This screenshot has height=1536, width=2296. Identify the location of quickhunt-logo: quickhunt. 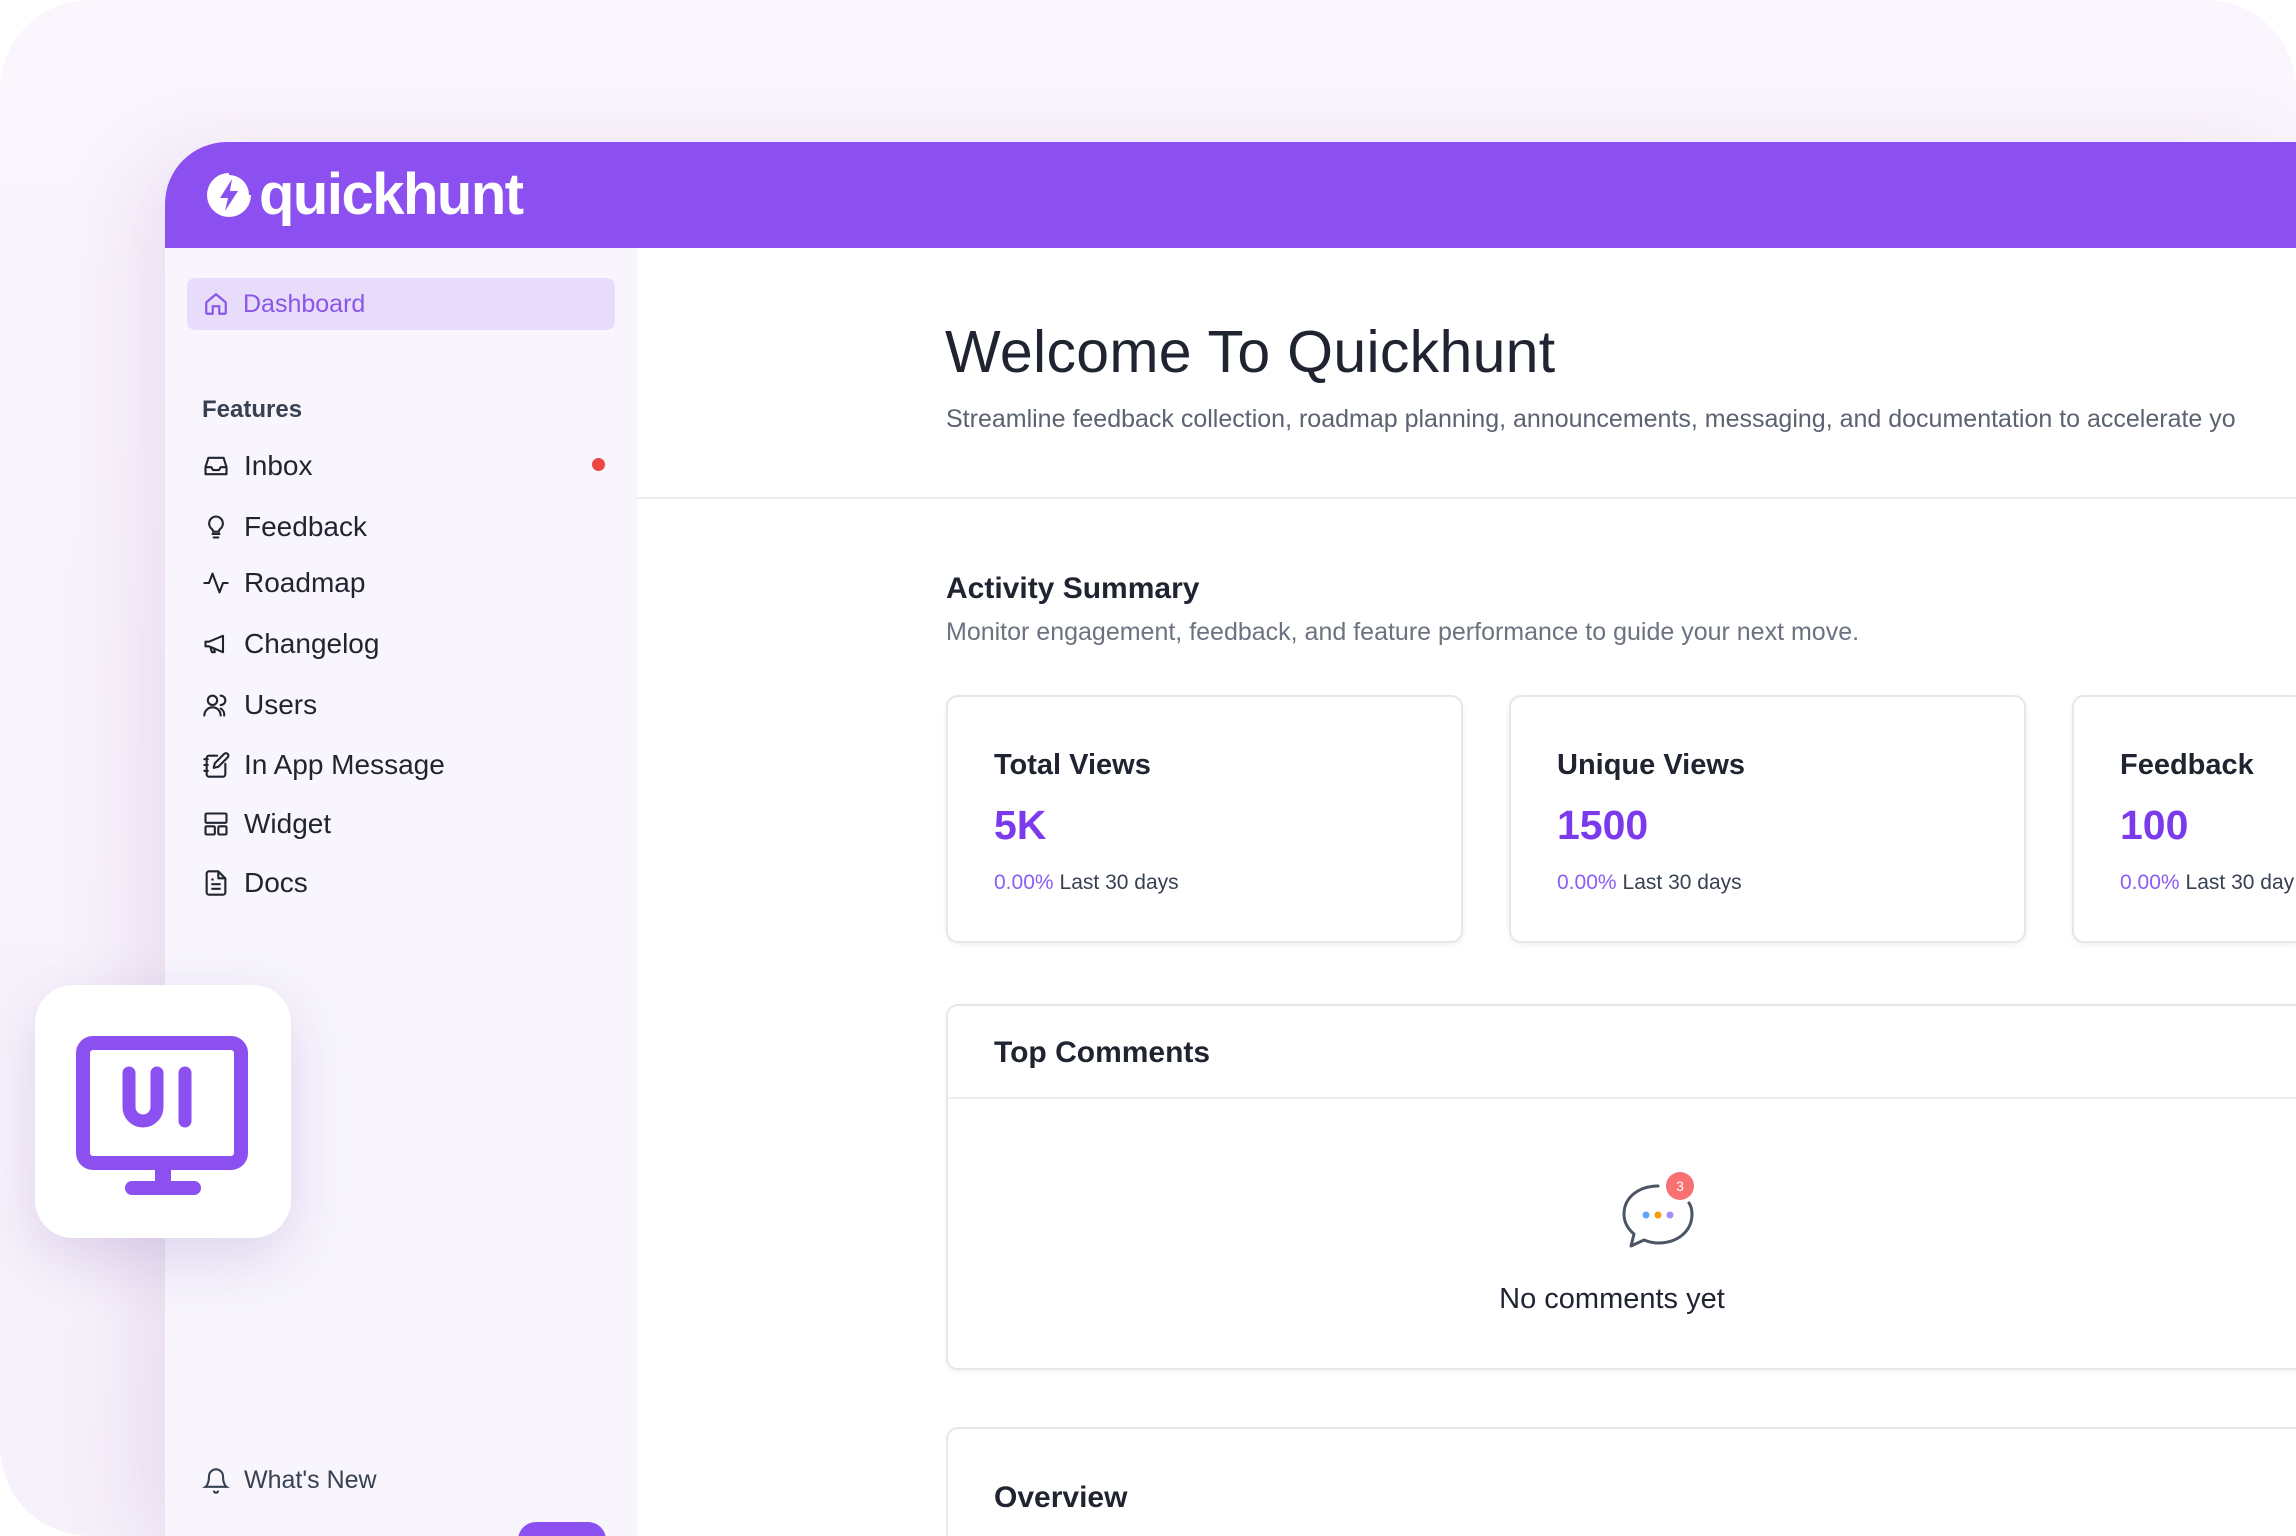
(363, 195).